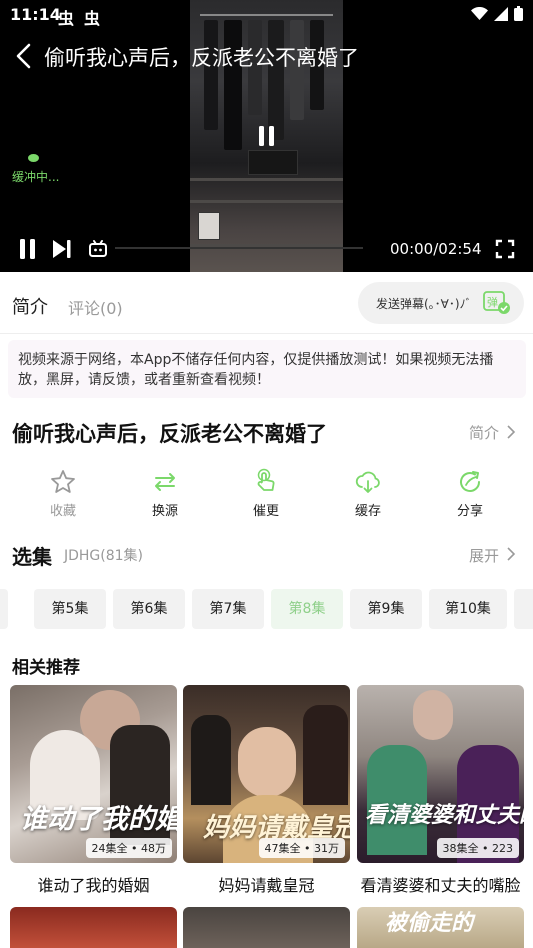 The height and width of the screenshot is (948, 533). I want to click on recommendation-card: 谁动了我的婚姻 24集全 • 48万 谁动了我的婚姻, so click(93, 790).